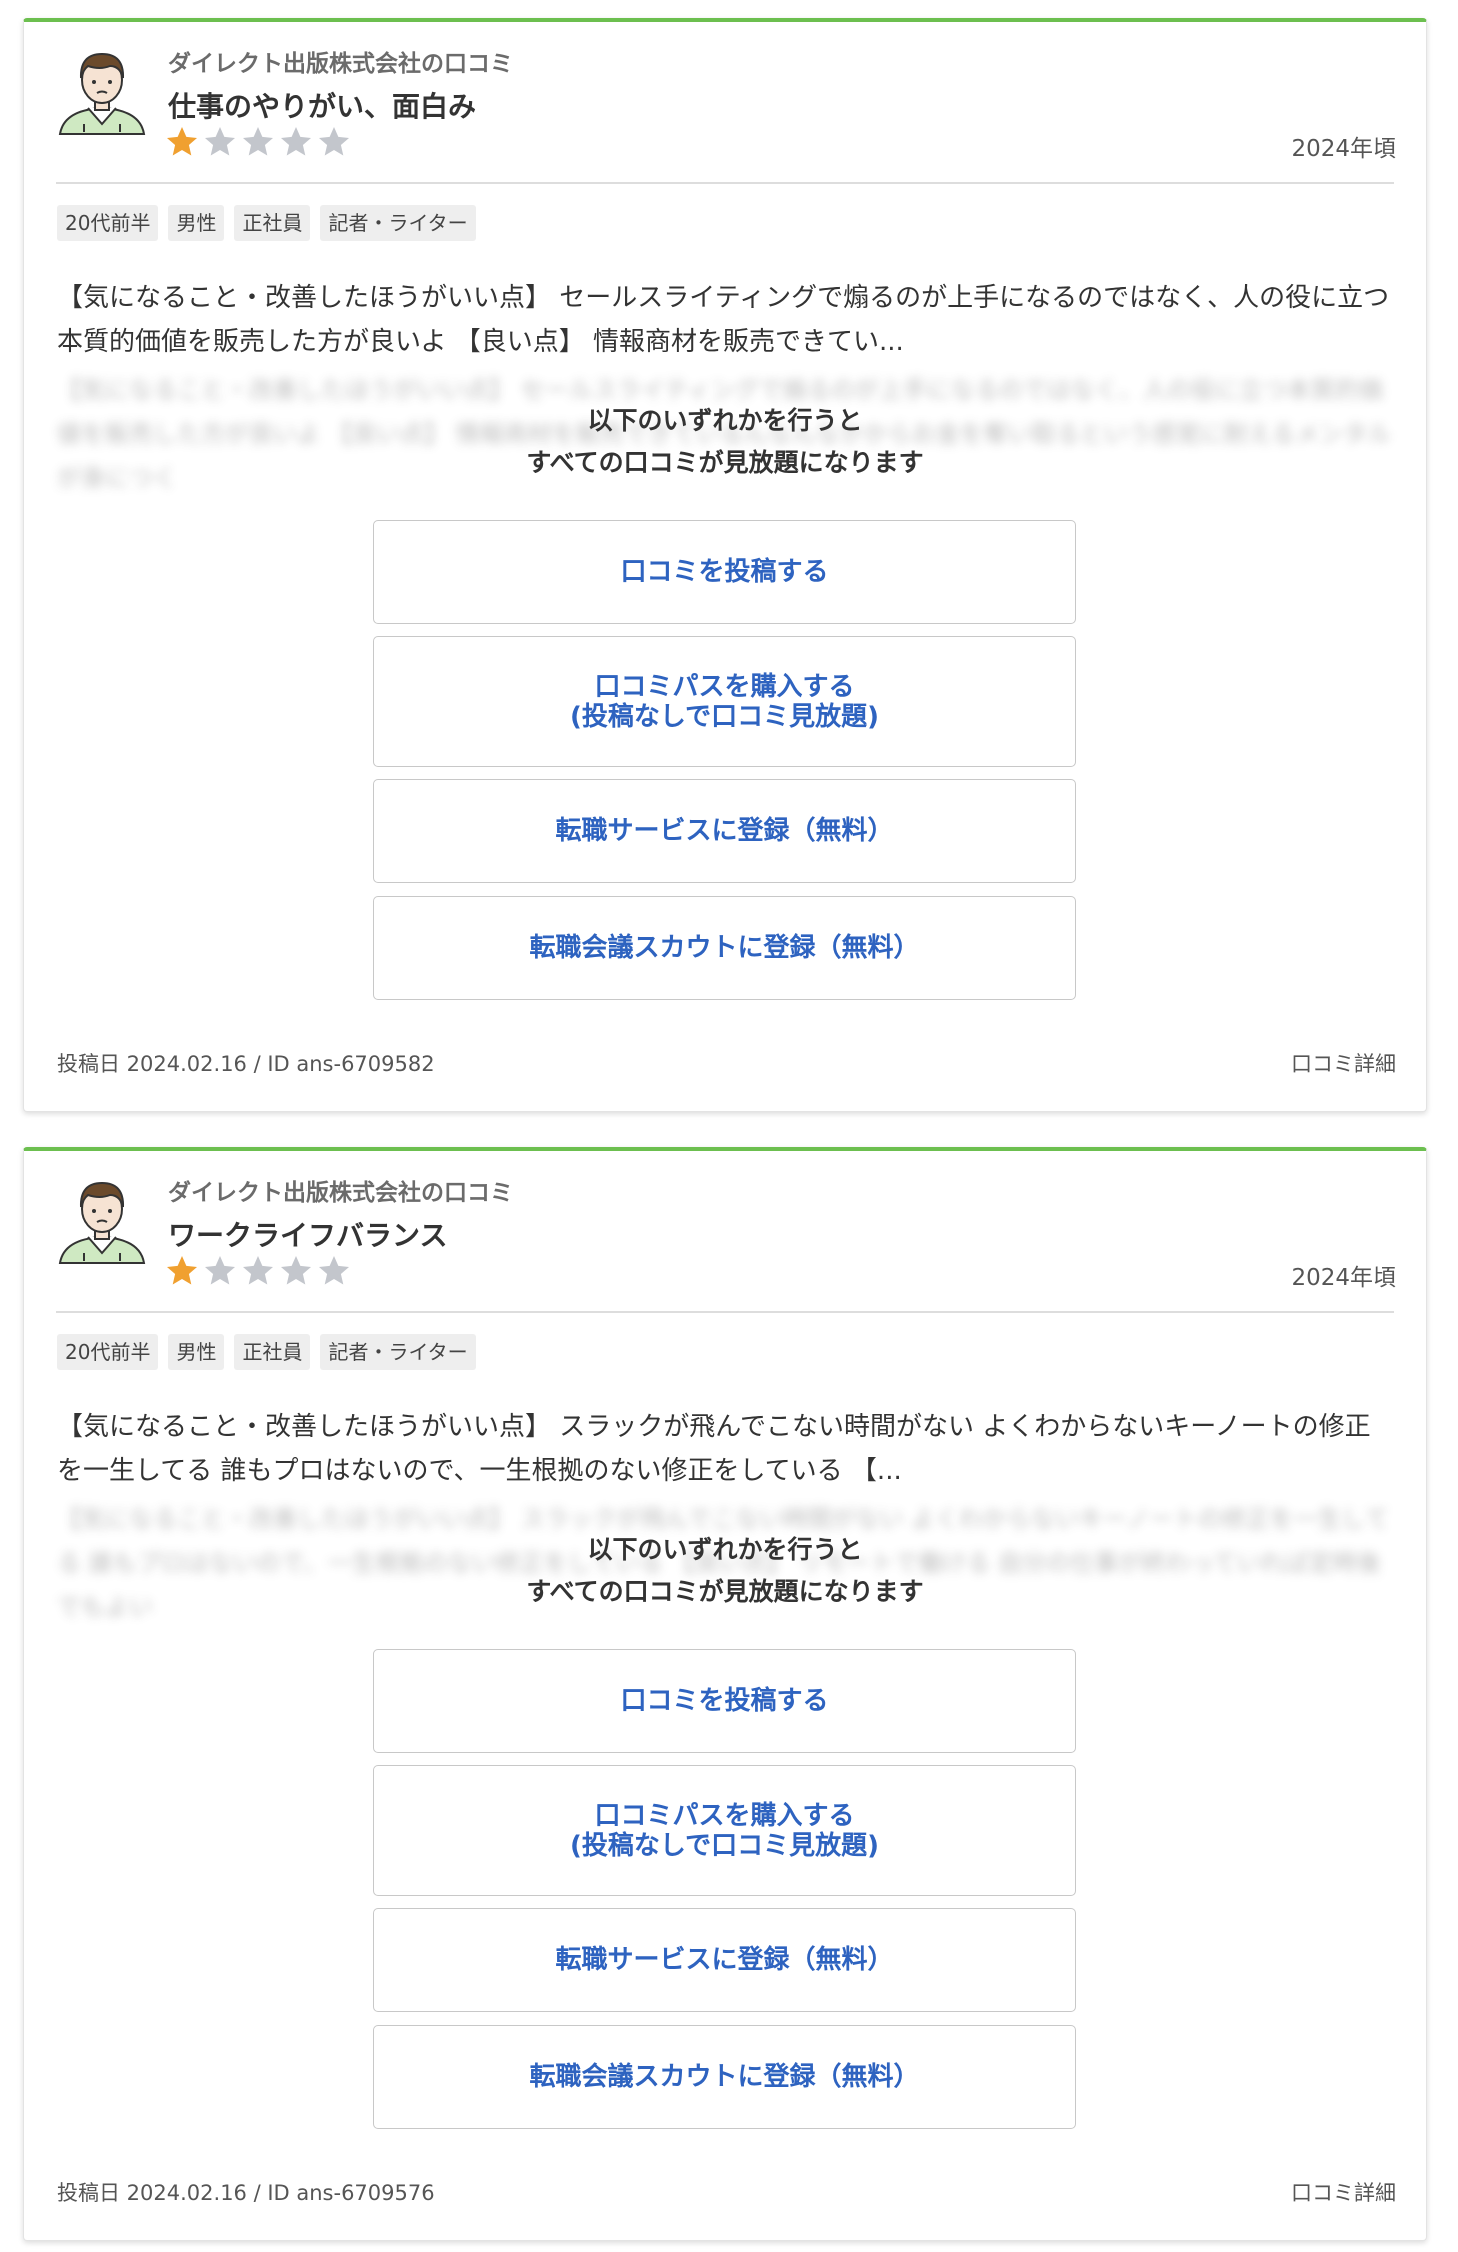 The height and width of the screenshot is (2252, 1458). Describe the element at coordinates (322, 106) in the screenshot. I see `review-title: 仕事のやりがい、面白み` at that location.